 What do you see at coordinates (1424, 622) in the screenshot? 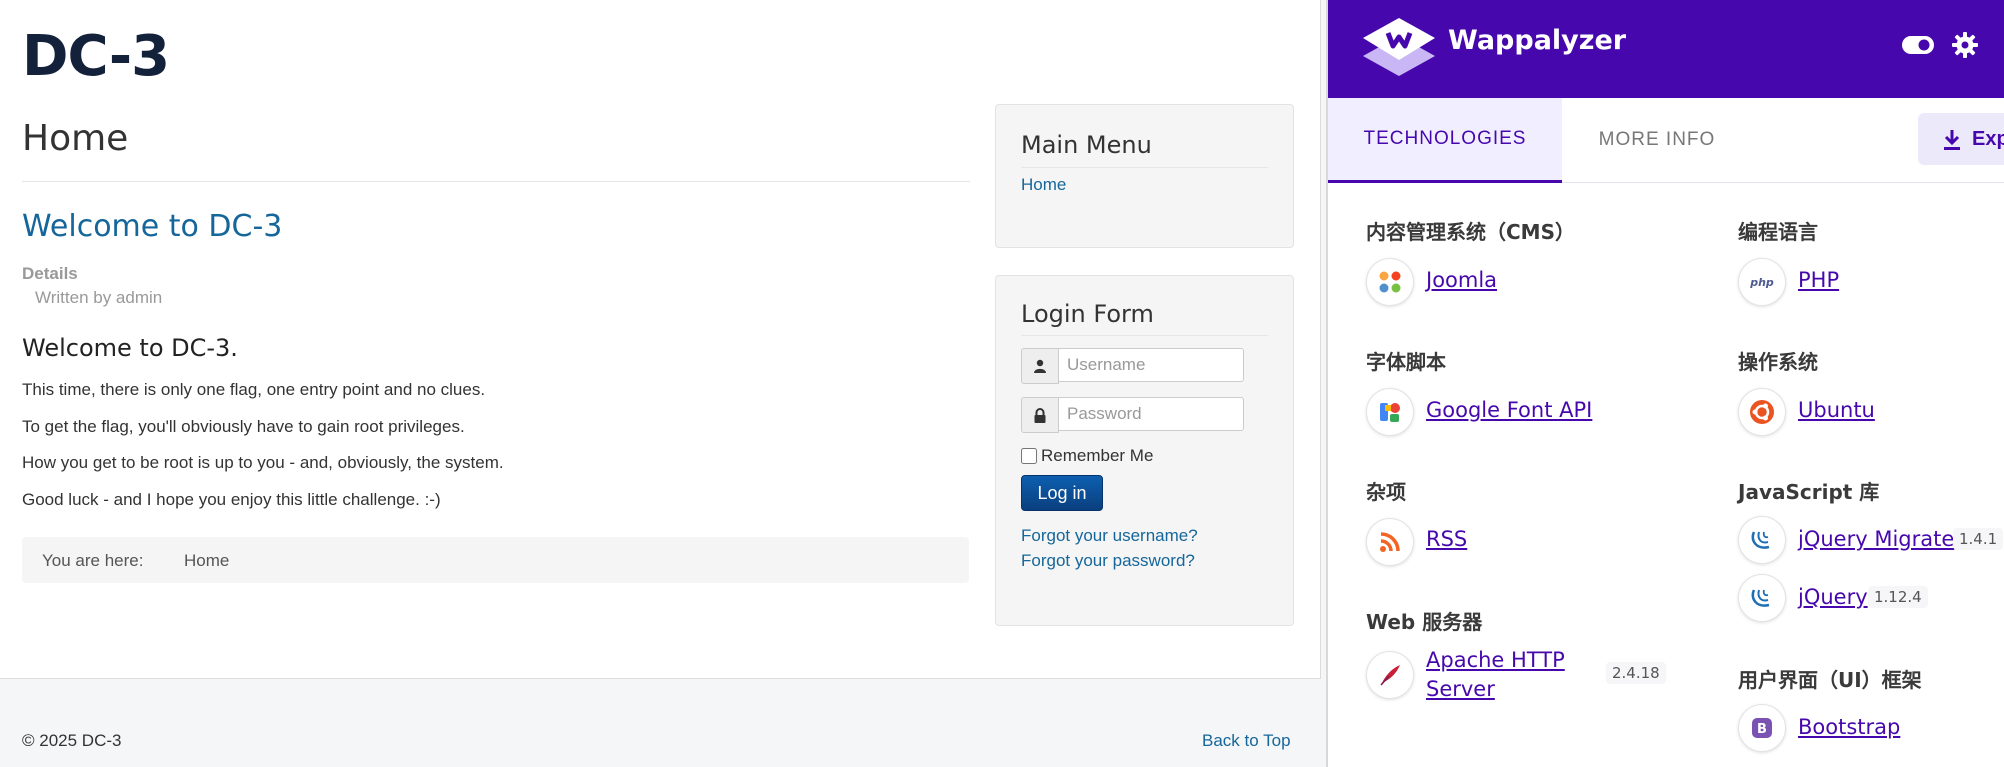
I see `category-web-server: Web 服务器` at bounding box center [1424, 622].